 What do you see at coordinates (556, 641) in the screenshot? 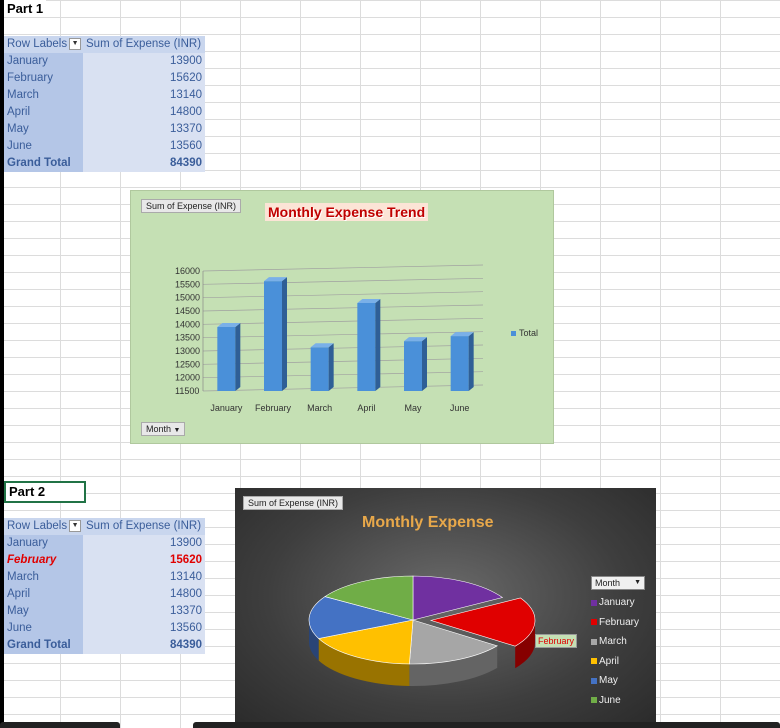
I see `pie-data-label: February` at bounding box center [556, 641].